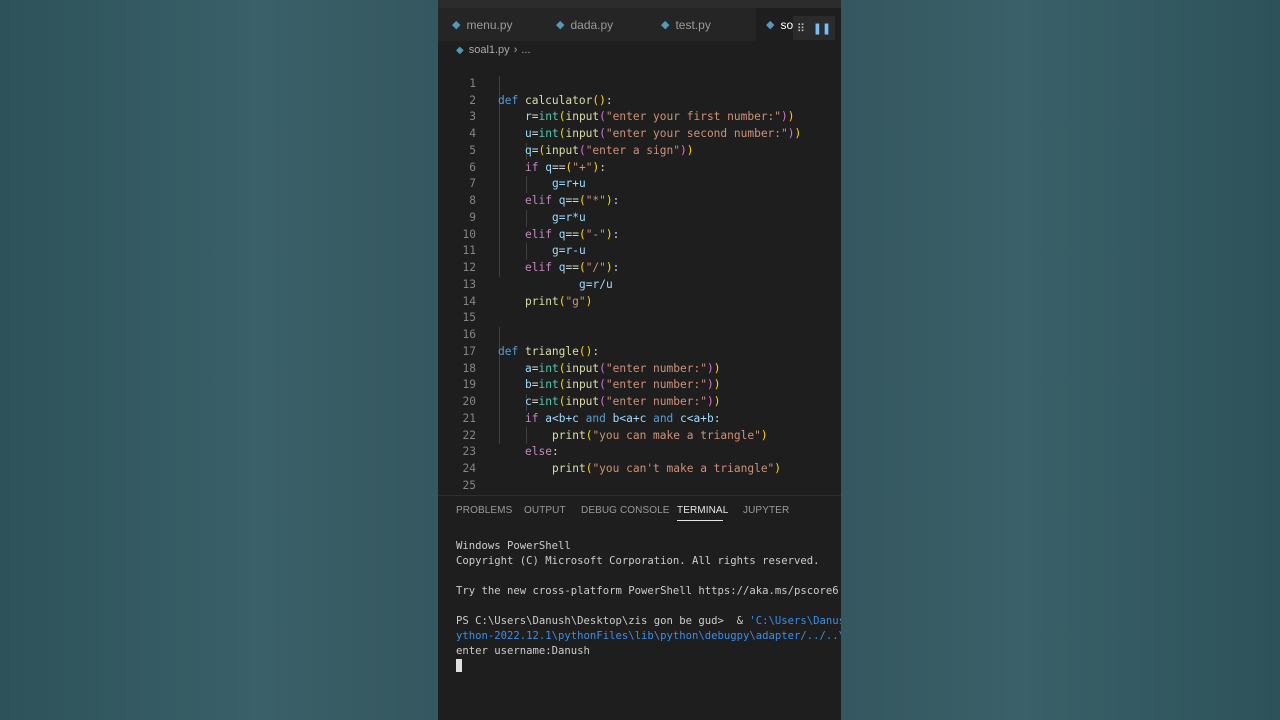 The image size is (1280, 720). Describe the element at coordinates (639, 309) in the screenshot. I see `code-line: 15` at that location.